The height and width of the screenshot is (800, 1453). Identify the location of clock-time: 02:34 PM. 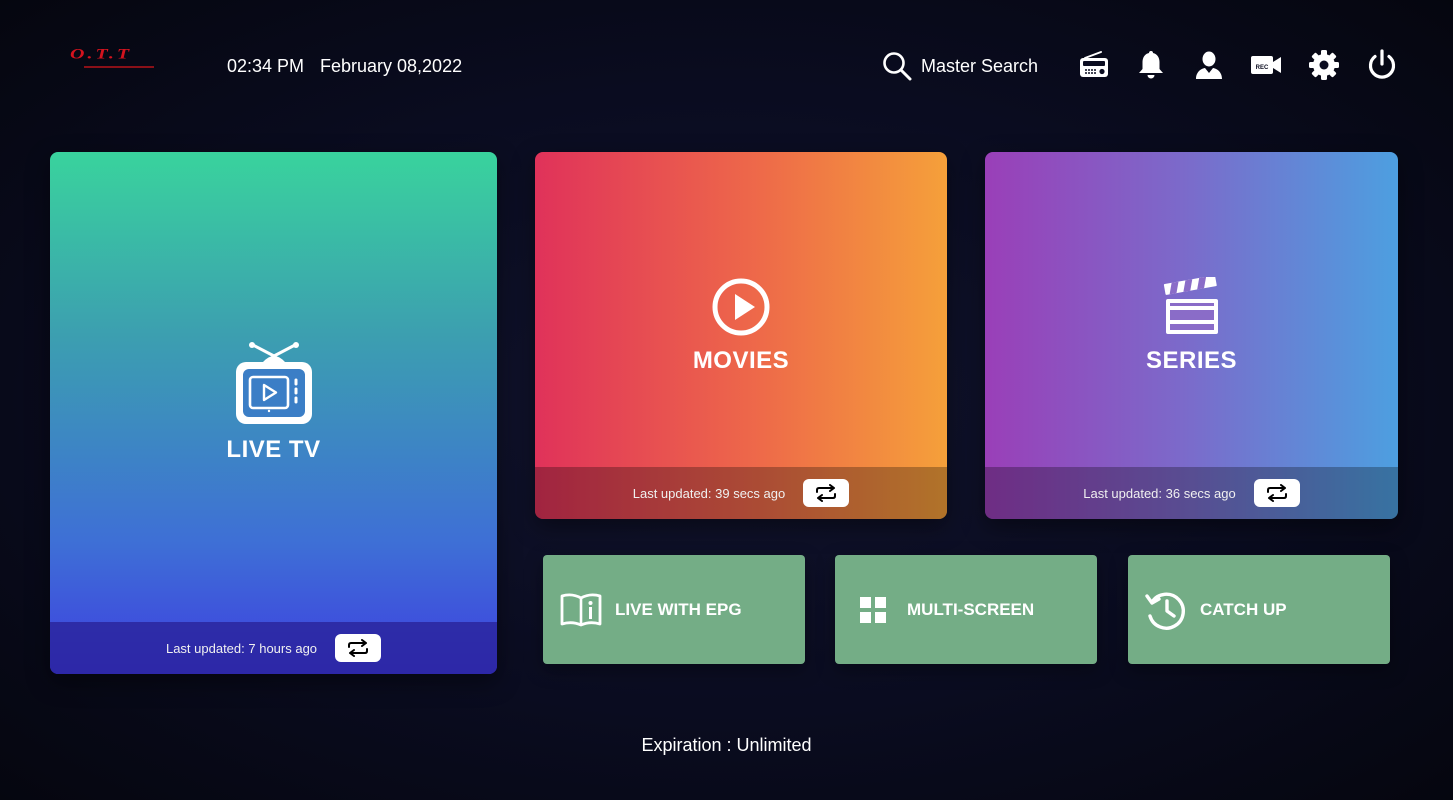
(266, 66).